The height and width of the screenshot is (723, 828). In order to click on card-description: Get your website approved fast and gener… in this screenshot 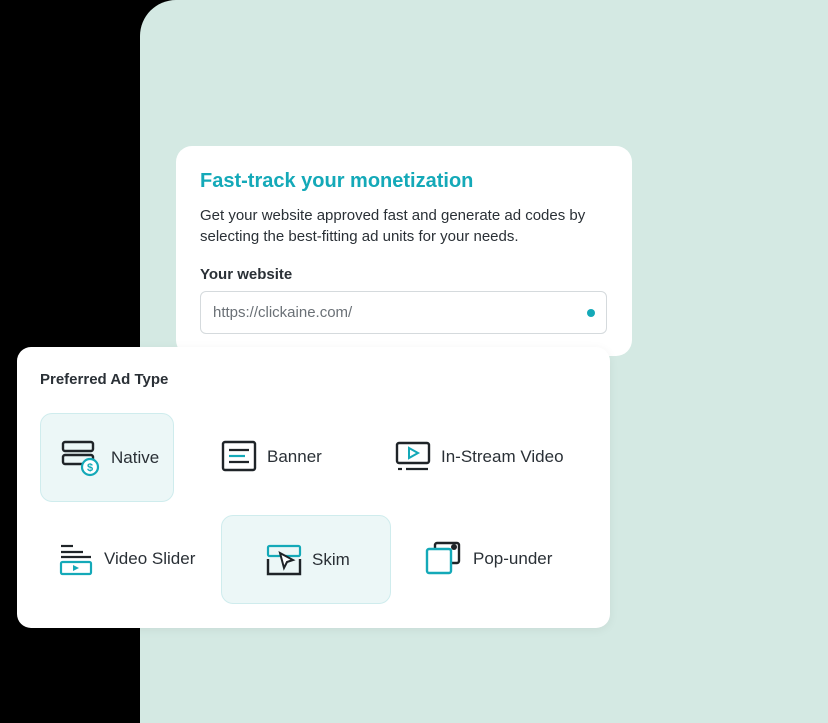, I will do `click(393, 226)`.